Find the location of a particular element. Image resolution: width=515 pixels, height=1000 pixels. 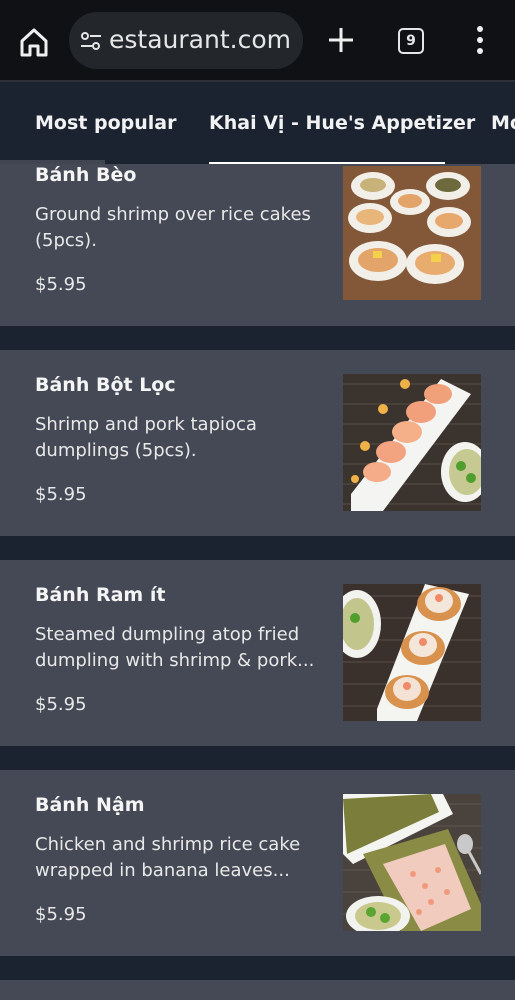

item-name: Bánh Bột Lọc is located at coordinates (105, 385).